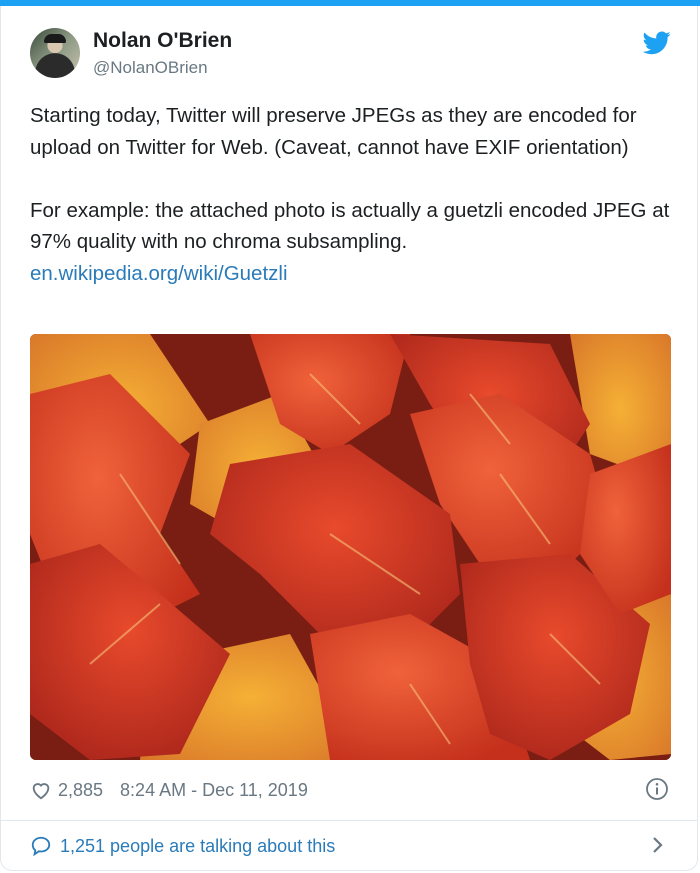  Describe the element at coordinates (55, 53) in the screenshot. I see `avatar` at that location.